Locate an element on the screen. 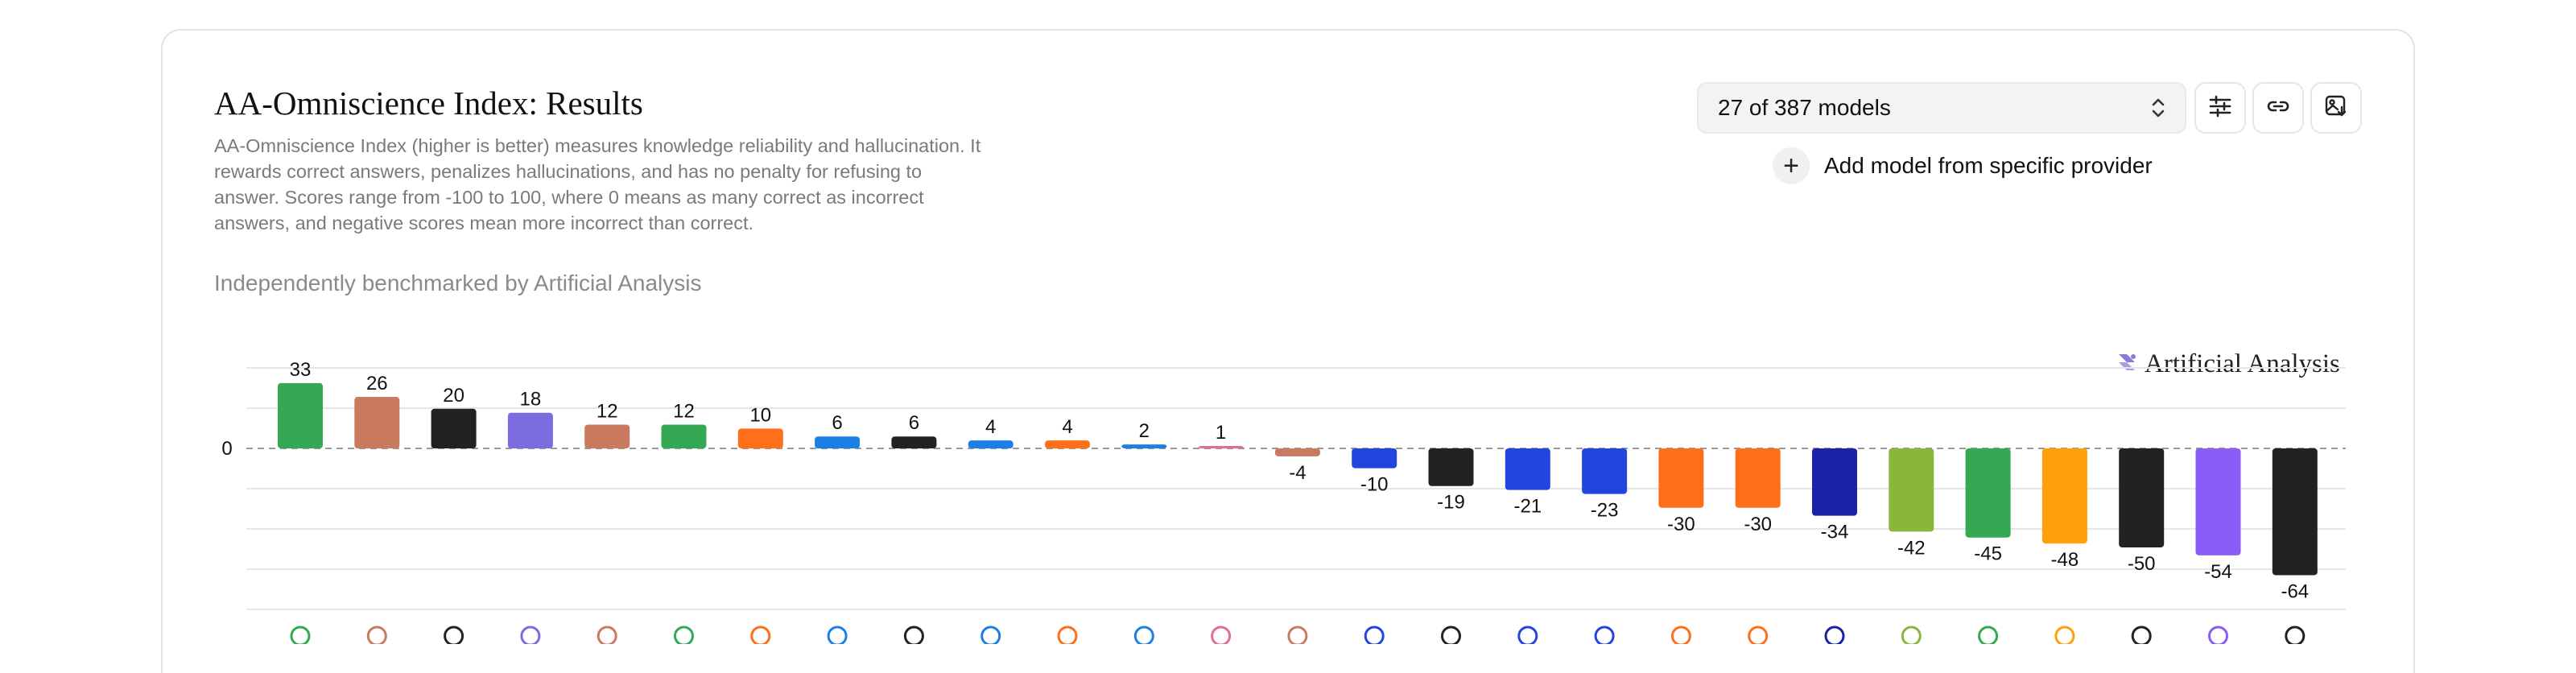 Image resolution: width=2576 pixels, height=673 pixels. bar-value-label: -21 is located at coordinates (1527, 507).